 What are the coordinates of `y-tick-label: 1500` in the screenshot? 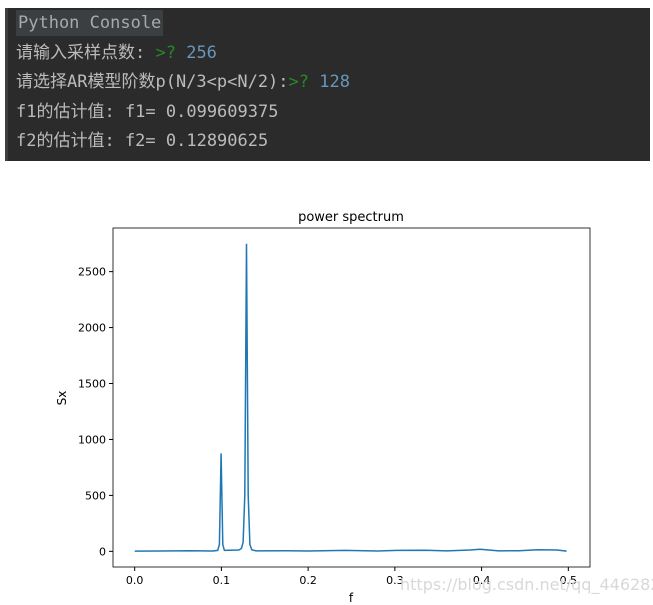 It's located at (92, 384).